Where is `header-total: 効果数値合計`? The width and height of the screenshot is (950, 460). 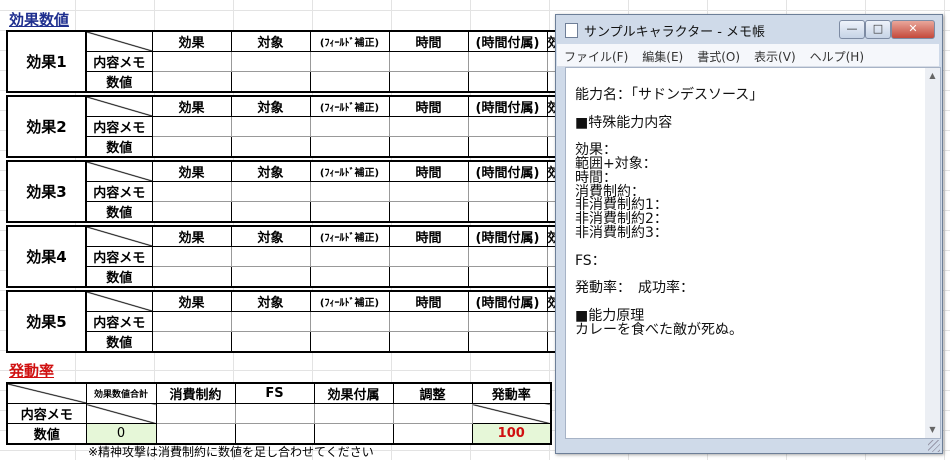 header-total: 効果数値合計 is located at coordinates (121, 393).